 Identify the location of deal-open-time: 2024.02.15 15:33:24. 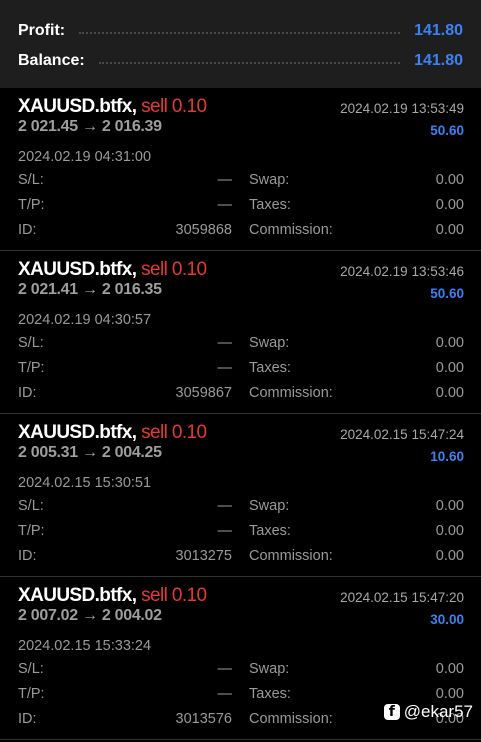
(85, 646).